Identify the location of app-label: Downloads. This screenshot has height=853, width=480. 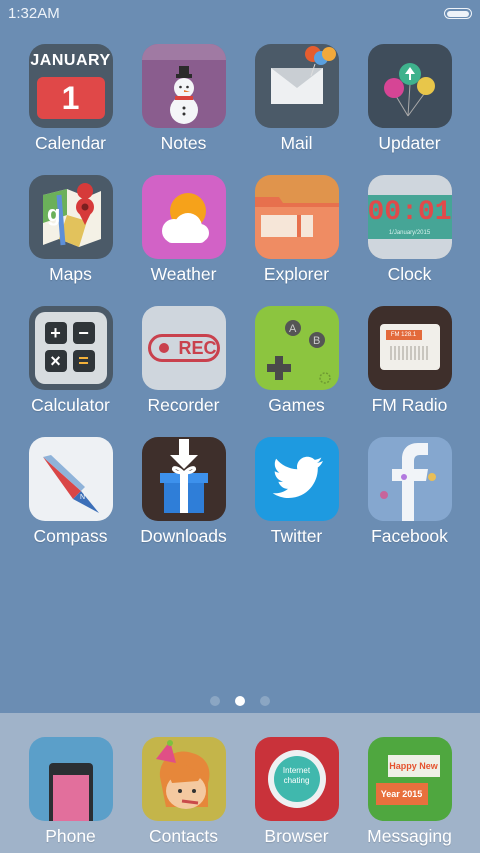
(183, 536).